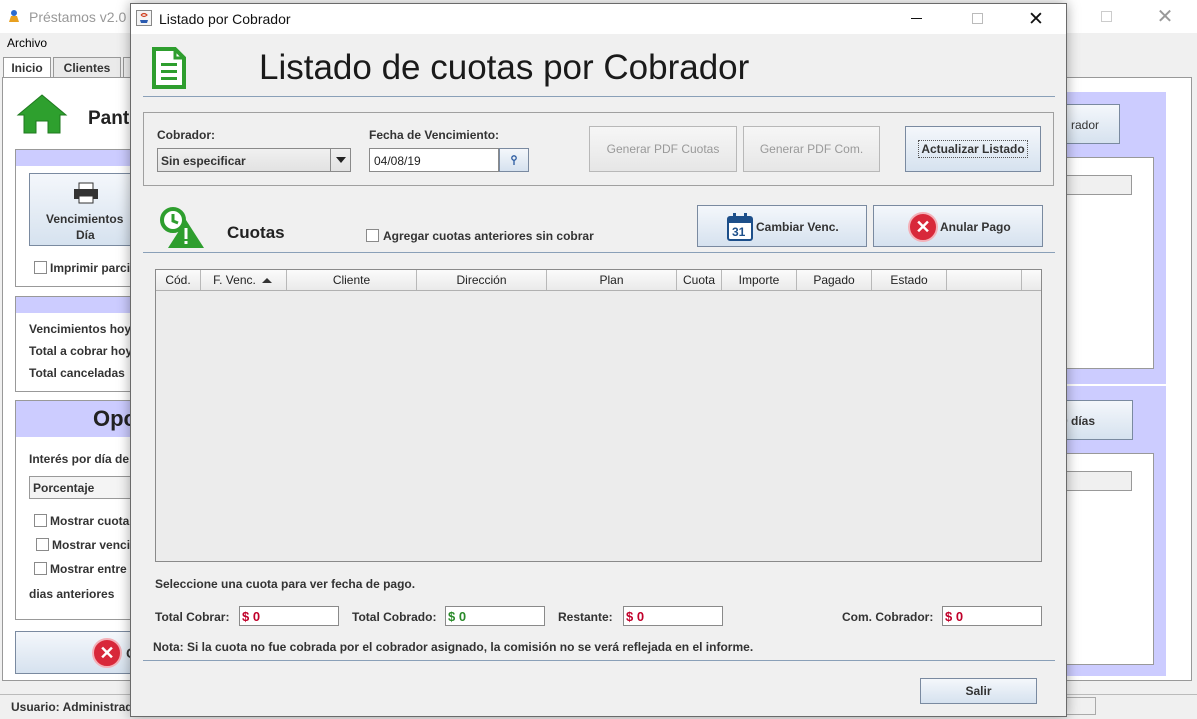 The width and height of the screenshot is (1197, 719). Describe the element at coordinates (1099, 481) in the screenshot. I see `right-panel-bottom-field` at that location.